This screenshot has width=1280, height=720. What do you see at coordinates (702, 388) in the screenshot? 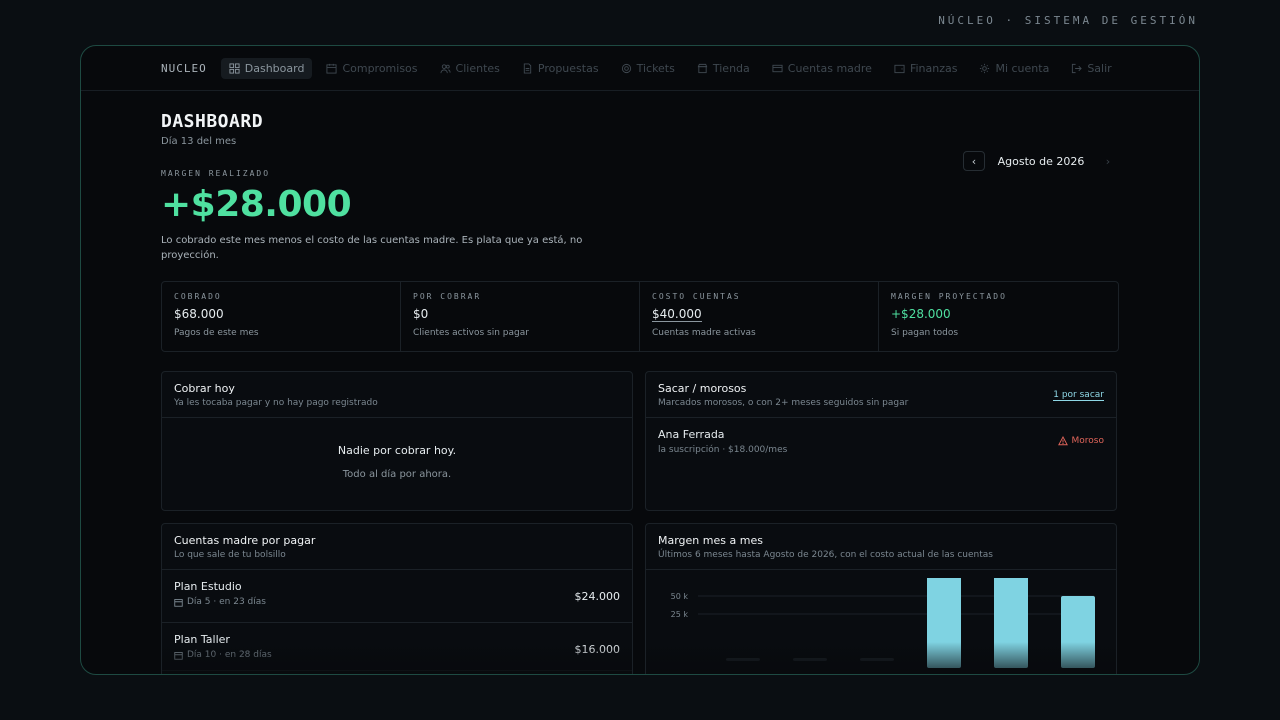
I see `card-title: Sacar / morosos` at bounding box center [702, 388].